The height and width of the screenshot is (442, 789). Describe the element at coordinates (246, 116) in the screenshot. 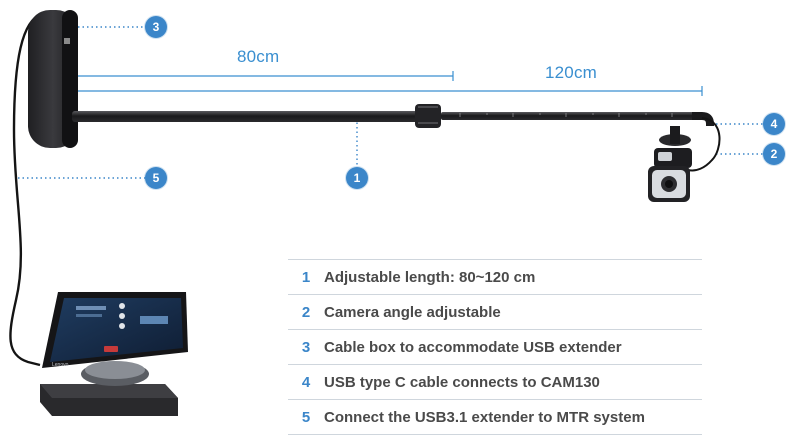

I see `pole-main` at that location.